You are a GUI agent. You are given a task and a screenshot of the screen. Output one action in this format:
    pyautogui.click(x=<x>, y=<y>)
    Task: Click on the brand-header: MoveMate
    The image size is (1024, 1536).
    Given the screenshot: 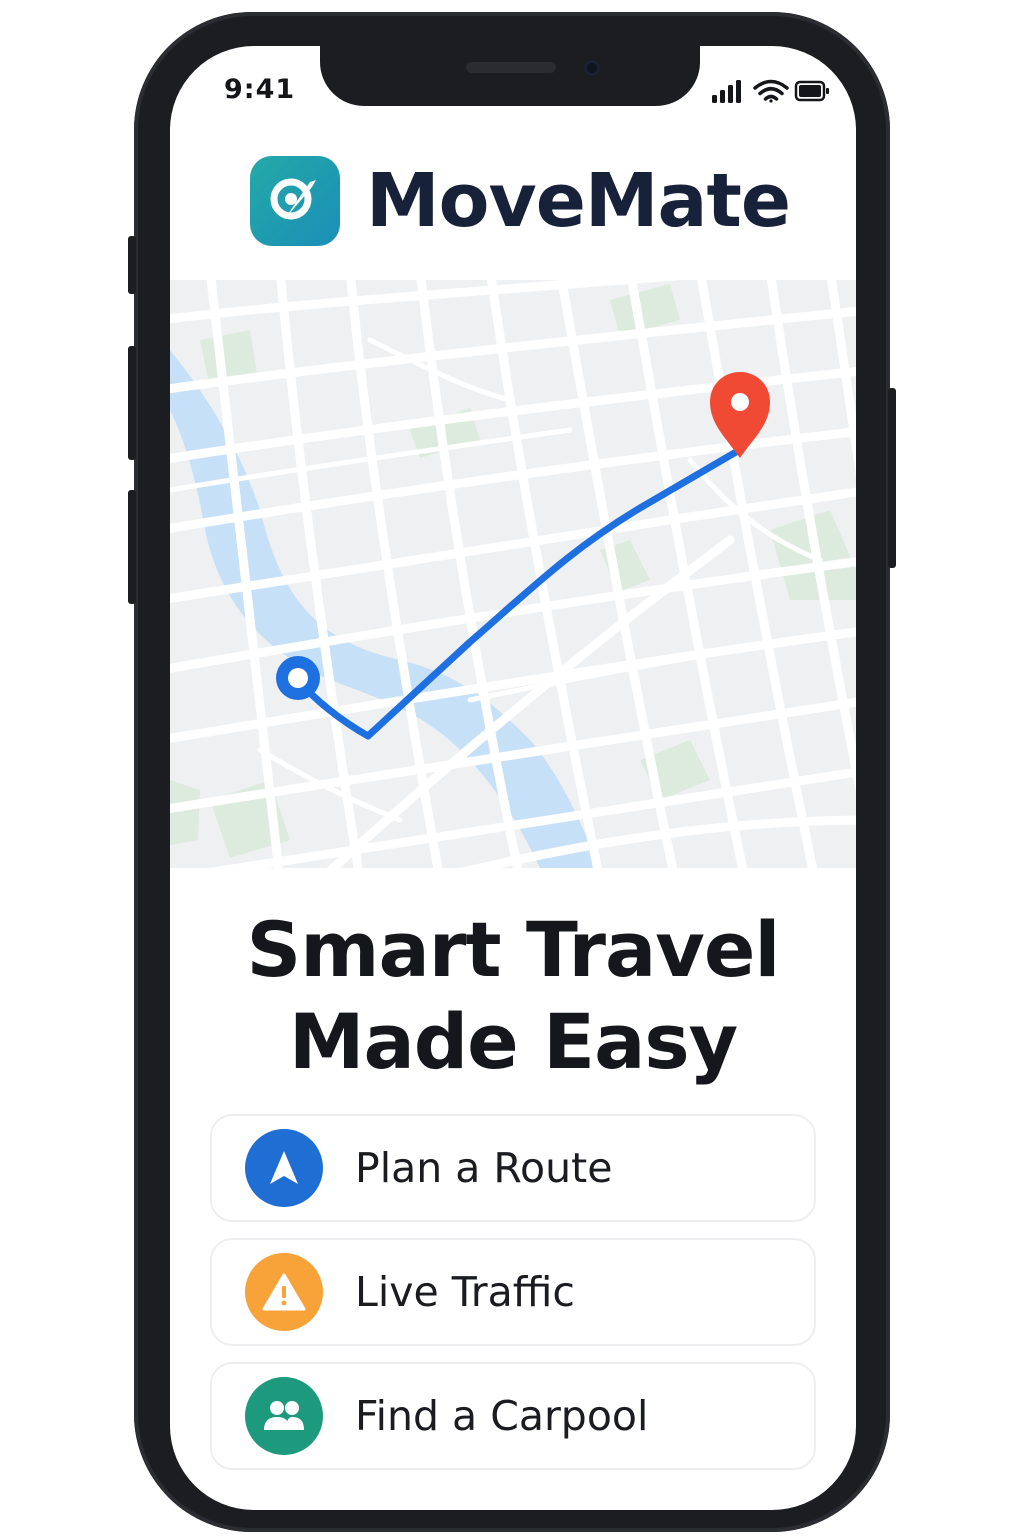 What is the action you would take?
    pyautogui.click(x=520, y=201)
    